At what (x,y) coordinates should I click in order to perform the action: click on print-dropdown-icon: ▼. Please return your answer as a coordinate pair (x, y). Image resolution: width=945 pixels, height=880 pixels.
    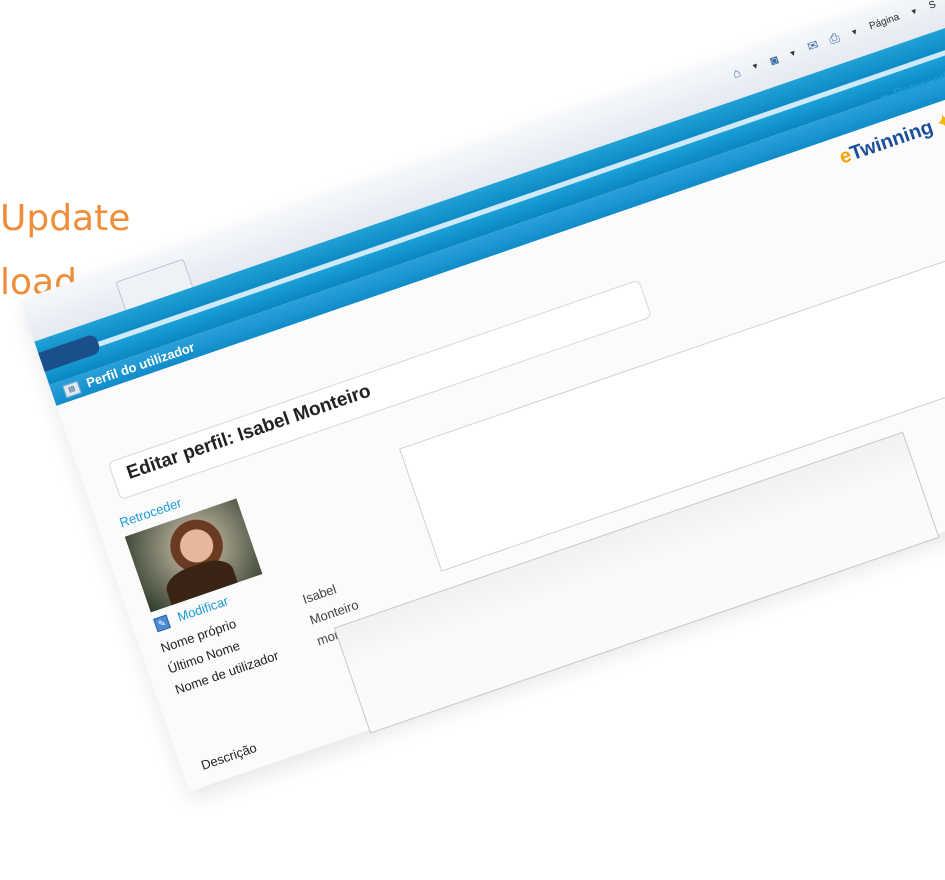
    Looking at the image, I should click on (854, 31).